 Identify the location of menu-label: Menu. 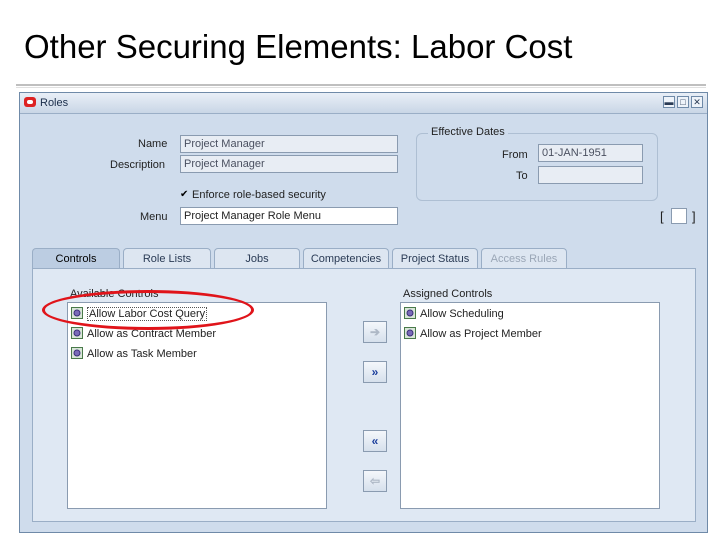
(154, 217).